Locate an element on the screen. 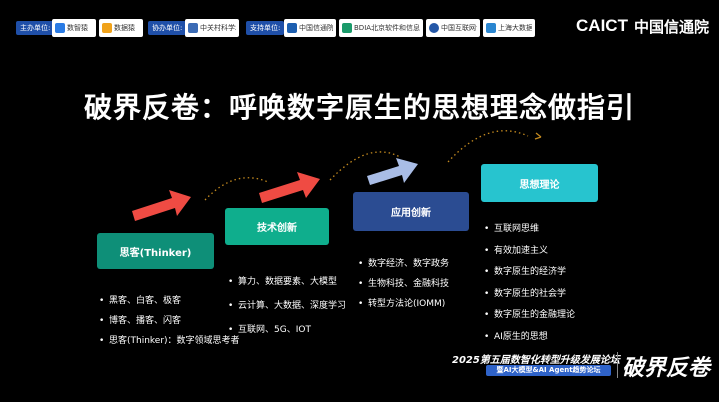 The image size is (719, 402). forum-subtitle: 暨AI大模型&AI Agent趋势论坛 is located at coordinates (548, 370).